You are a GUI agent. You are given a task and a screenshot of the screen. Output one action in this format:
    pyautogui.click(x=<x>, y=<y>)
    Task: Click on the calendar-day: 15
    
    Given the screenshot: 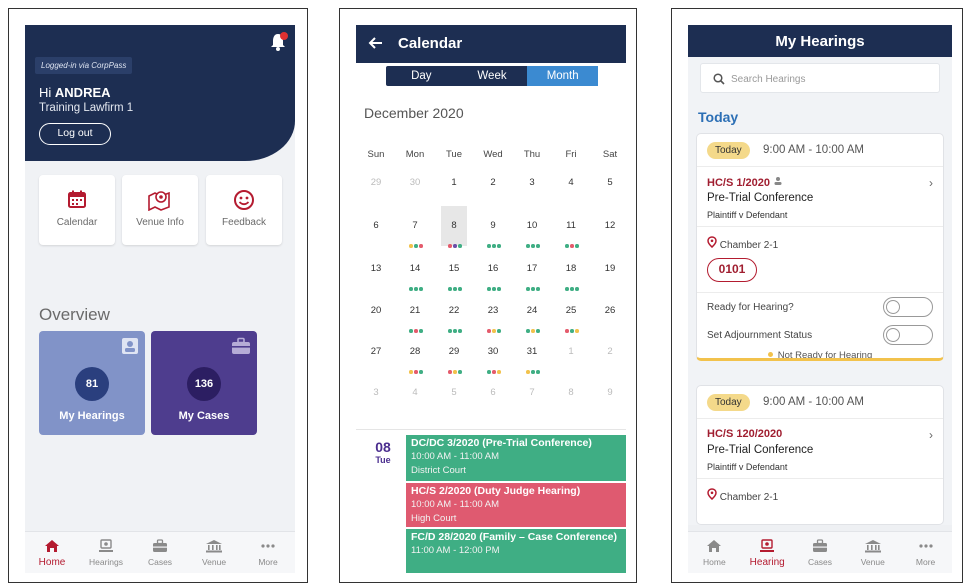 What is the action you would take?
    pyautogui.click(x=454, y=268)
    